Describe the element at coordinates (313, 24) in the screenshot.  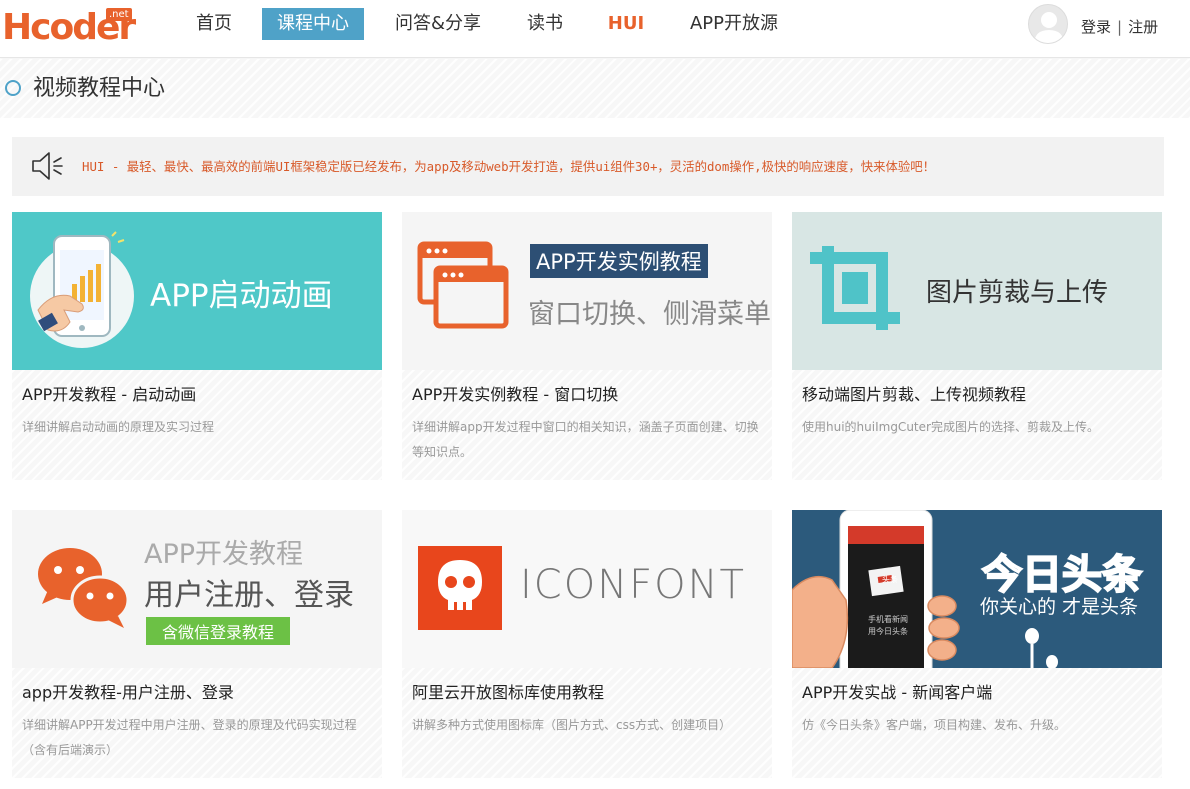
I see `nav-item-courses: 课程中心` at that location.